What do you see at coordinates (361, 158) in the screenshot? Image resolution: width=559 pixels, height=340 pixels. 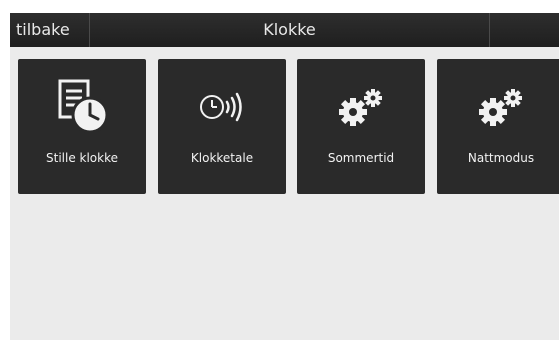 I see `tile-label: Sommertid` at bounding box center [361, 158].